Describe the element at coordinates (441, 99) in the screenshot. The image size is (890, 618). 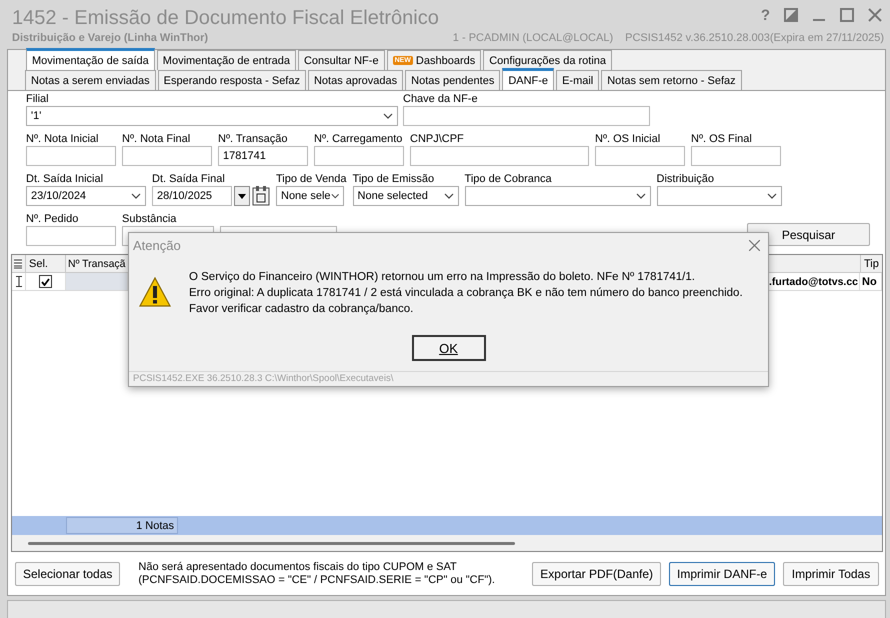
I see `field-label: Chave da NF-e` at that location.